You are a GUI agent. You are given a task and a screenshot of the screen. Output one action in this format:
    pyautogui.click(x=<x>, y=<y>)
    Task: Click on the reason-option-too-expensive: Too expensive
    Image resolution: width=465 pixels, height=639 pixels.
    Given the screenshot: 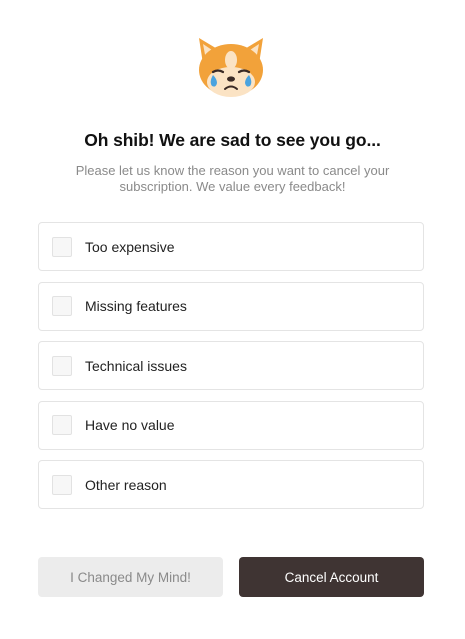 What is the action you would take?
    pyautogui.click(x=231, y=246)
    